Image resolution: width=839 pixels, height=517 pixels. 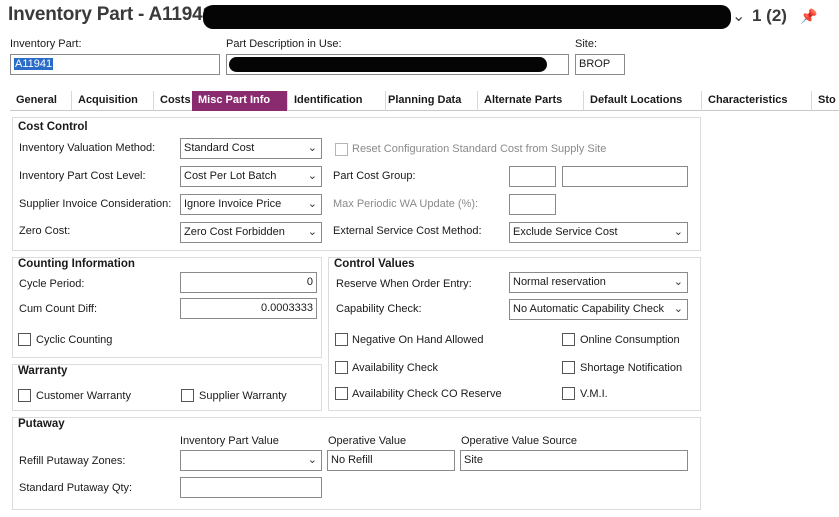 I want to click on tab-acquisition: Acquisition, so click(x=113, y=101).